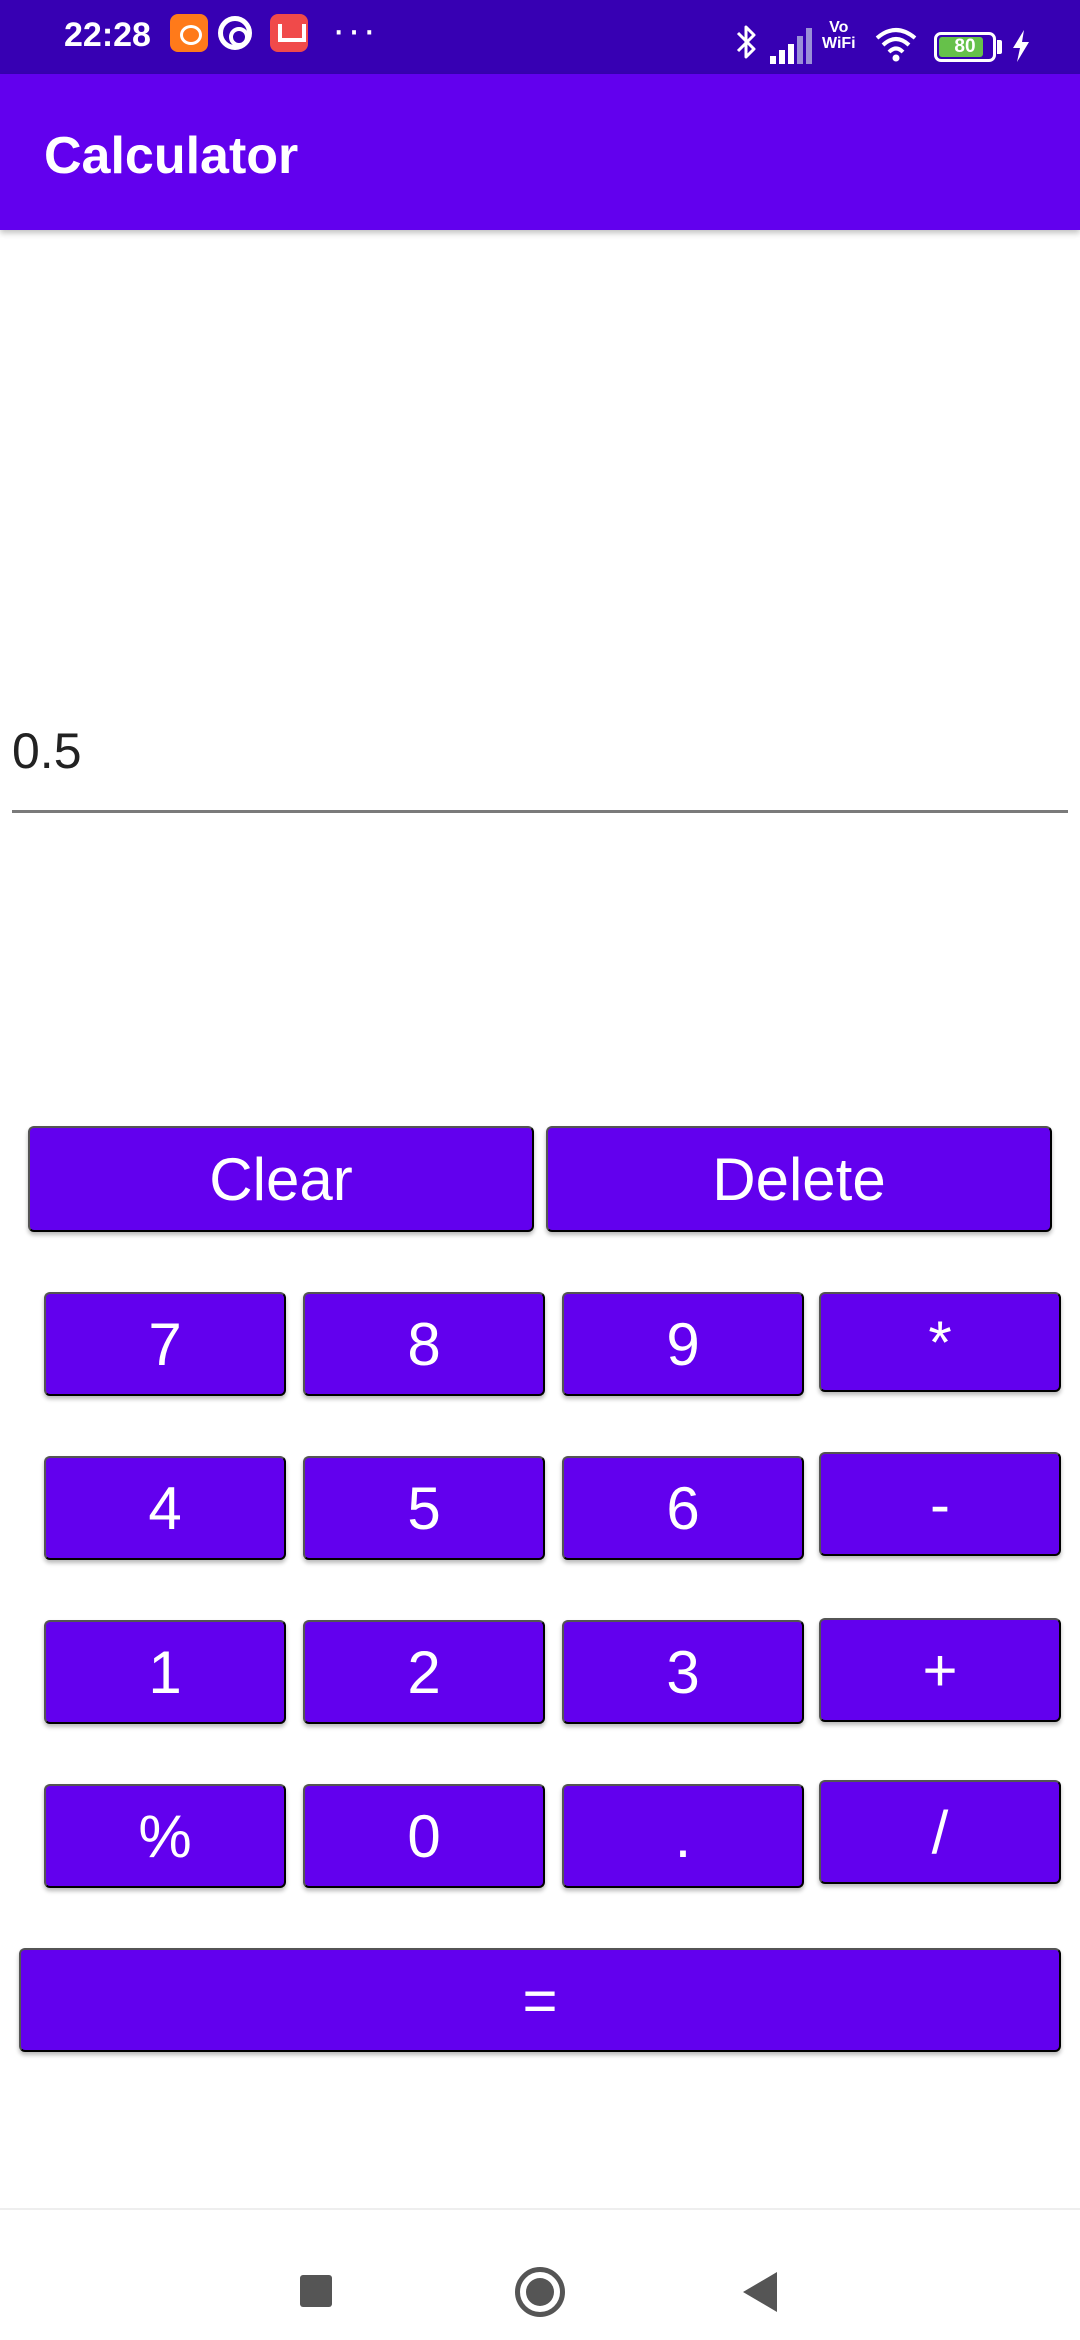  Describe the element at coordinates (424, 1836) in the screenshot. I see `key-0: 0` at that location.